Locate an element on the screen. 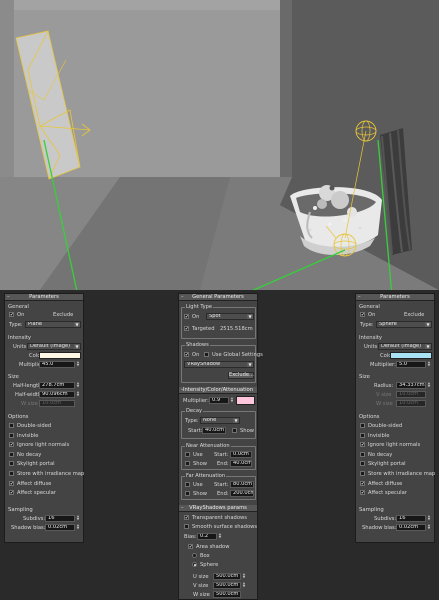 This screenshot has height=600, width=439. type-dropdown: Sphere ▼ is located at coordinates (404, 324).